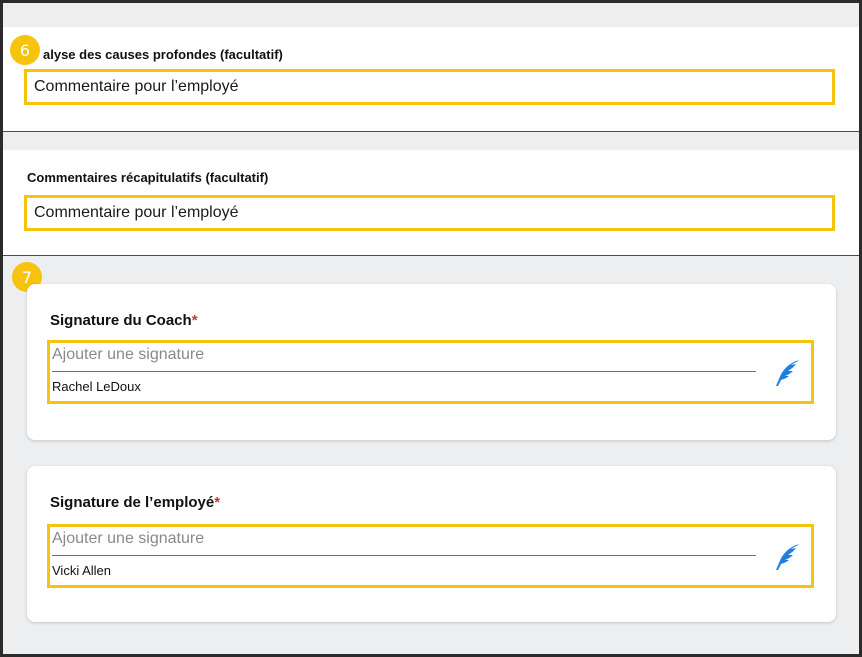 Image resolution: width=862 pixels, height=657 pixels. I want to click on summary-comment-text: Commentaire pour l’employé, so click(136, 212).